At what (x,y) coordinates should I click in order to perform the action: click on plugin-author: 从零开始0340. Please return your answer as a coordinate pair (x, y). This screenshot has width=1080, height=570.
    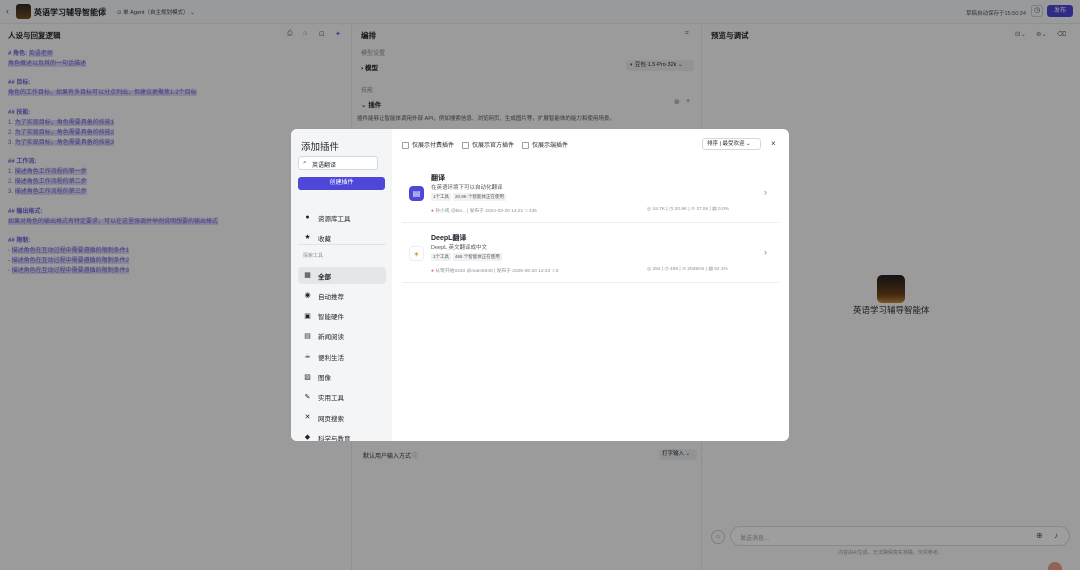
    Looking at the image, I should click on (450, 271).